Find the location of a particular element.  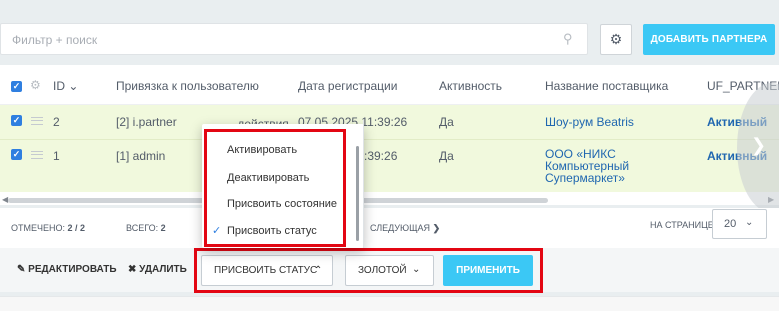

row-supplier-link: Шоу-рум Beatris is located at coordinates (589, 122).